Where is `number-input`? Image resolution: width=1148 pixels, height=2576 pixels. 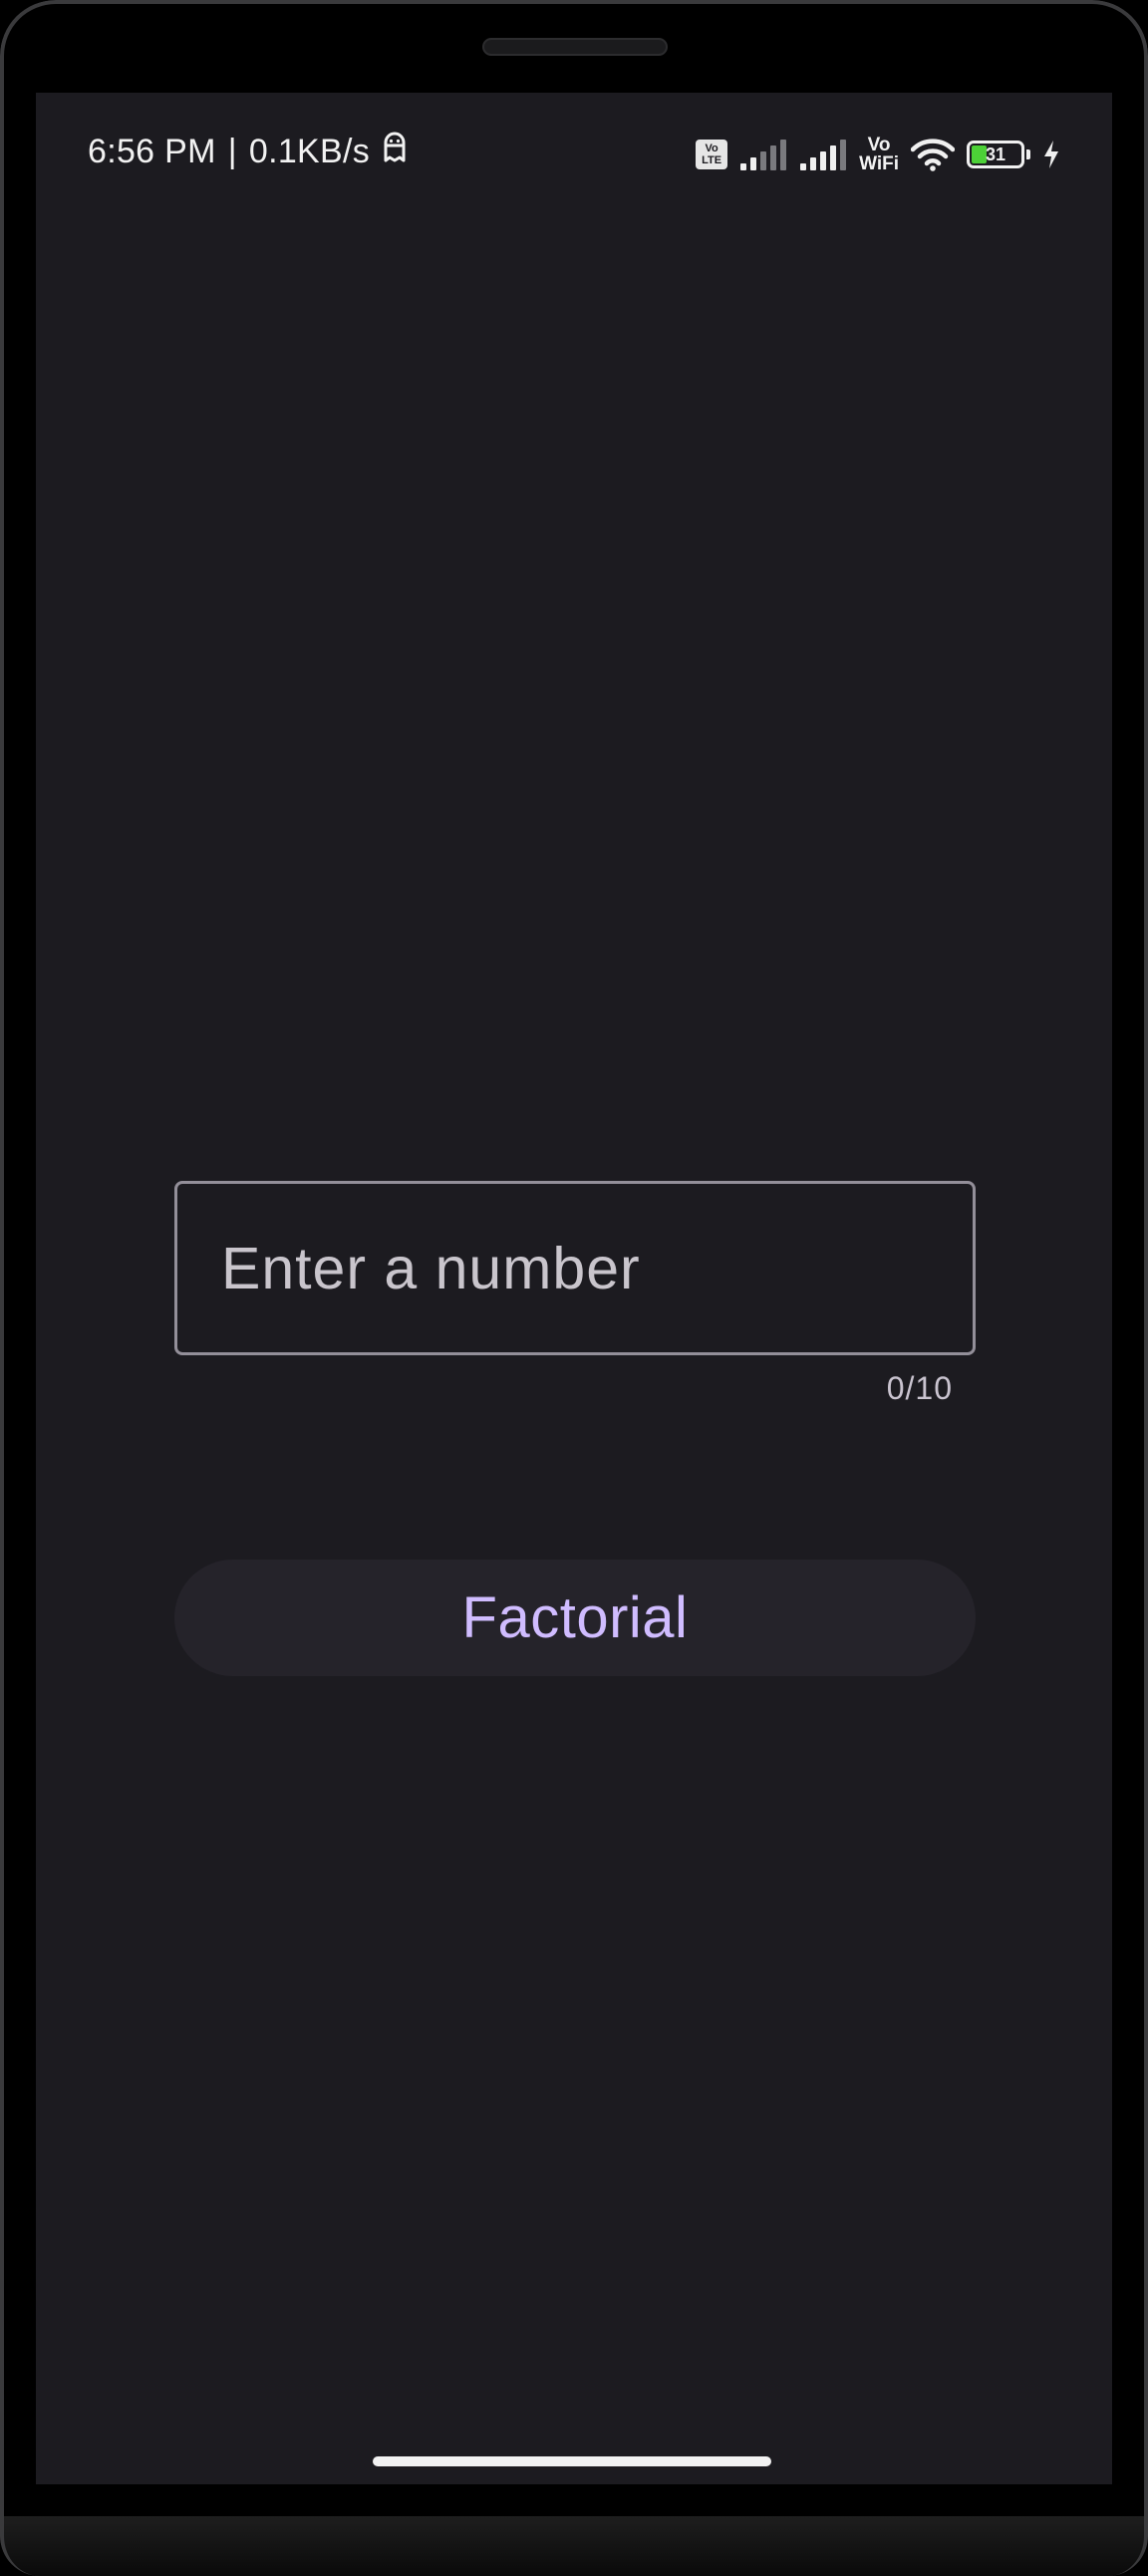
number-input is located at coordinates (575, 1268).